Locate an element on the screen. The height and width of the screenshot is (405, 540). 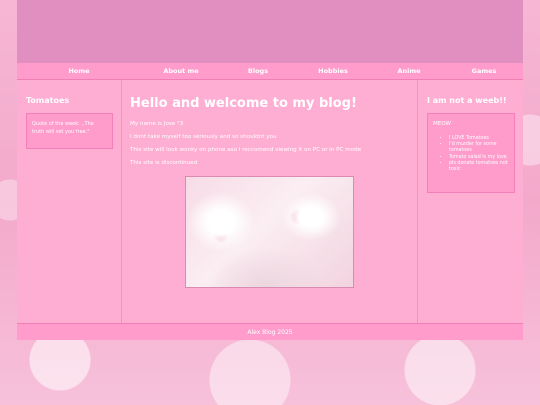
list-item: pls donate tomatoes not toxic is located at coordinates (479, 167).